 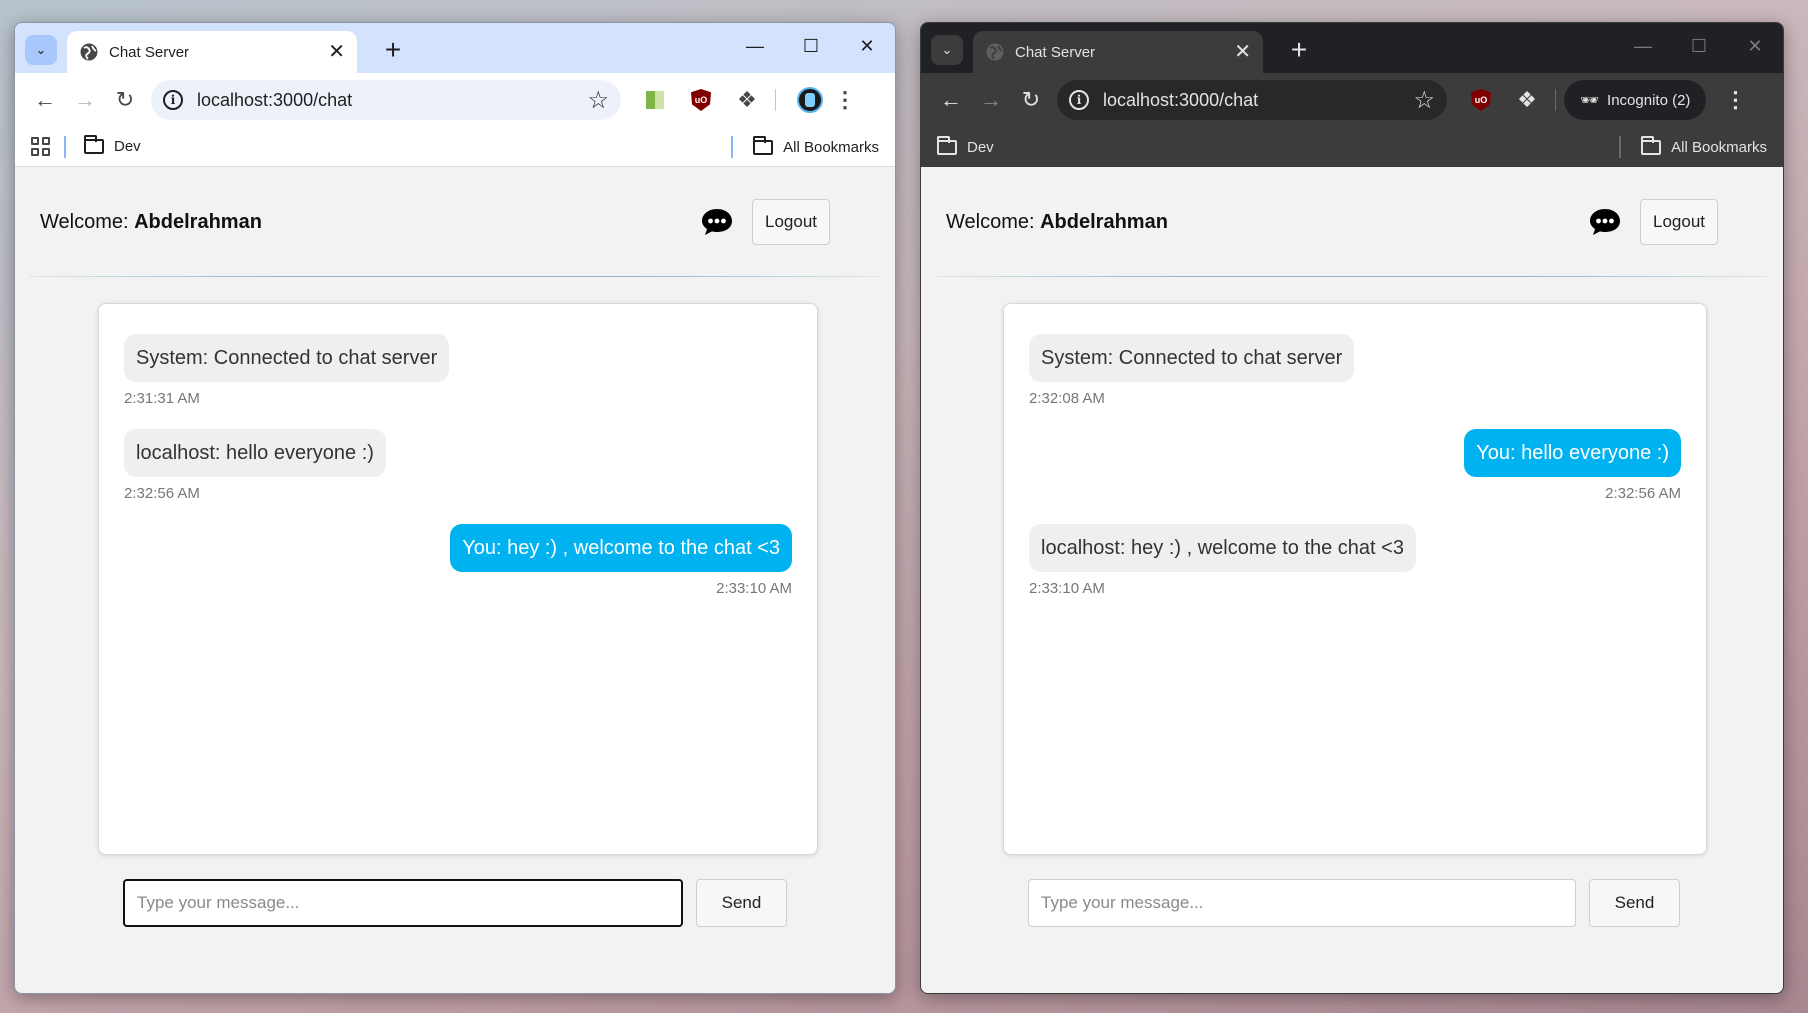 What do you see at coordinates (287, 358) in the screenshot?
I see `message-bubble: System: Connected to chat server` at bounding box center [287, 358].